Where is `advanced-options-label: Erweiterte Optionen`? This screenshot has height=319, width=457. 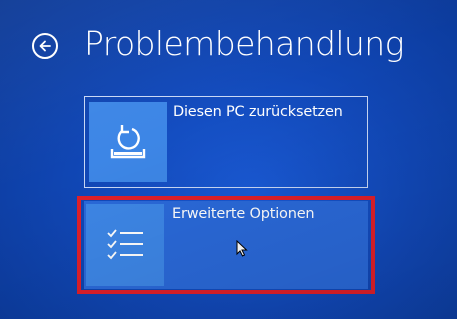 advanced-options-label: Erweiterte Optionen is located at coordinates (243, 214).